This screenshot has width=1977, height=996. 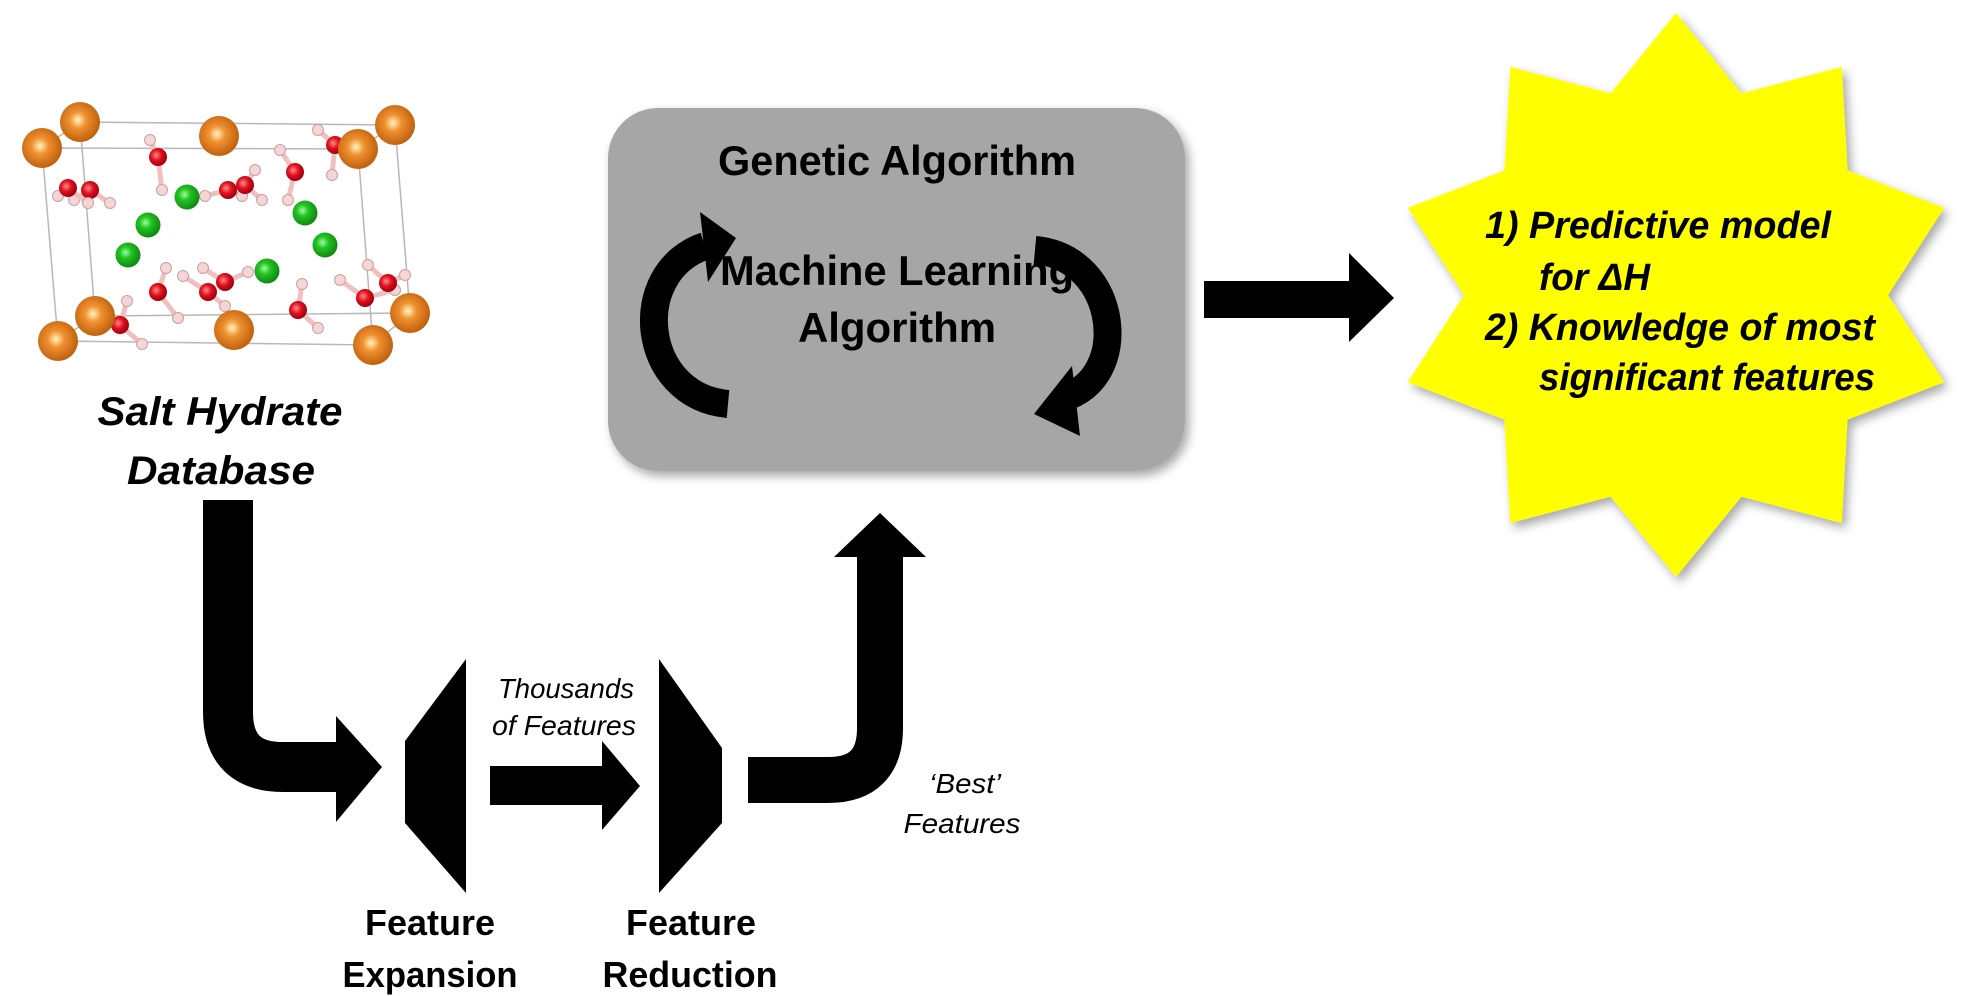 I want to click on arrow-reduction-to-ga-icon, so click(x=837, y=658).